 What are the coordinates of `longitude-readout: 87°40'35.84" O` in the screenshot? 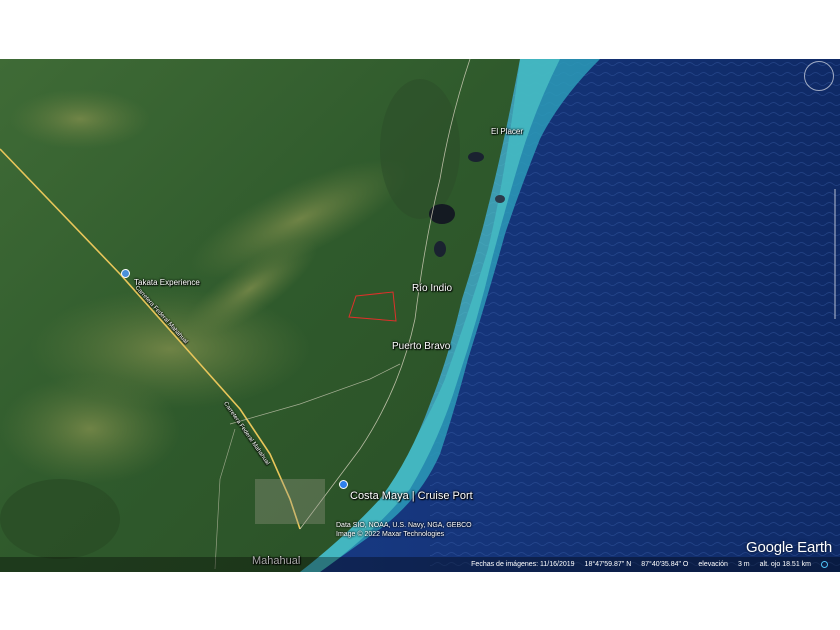 It's located at (665, 564).